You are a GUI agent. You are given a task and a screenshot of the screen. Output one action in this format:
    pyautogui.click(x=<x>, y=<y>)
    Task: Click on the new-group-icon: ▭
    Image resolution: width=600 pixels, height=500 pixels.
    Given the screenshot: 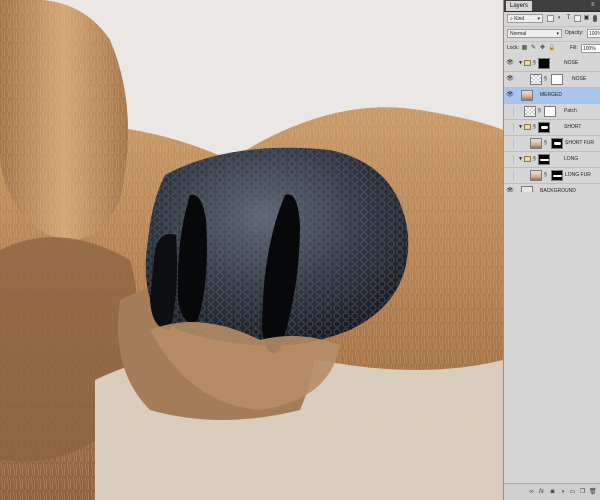 What is the action you would take?
    pyautogui.click(x=572, y=492)
    